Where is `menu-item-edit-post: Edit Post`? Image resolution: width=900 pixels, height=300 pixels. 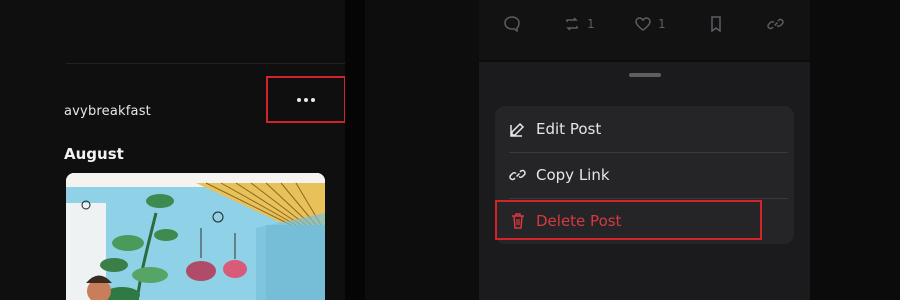 menu-item-edit-post: Edit Post is located at coordinates (644, 129).